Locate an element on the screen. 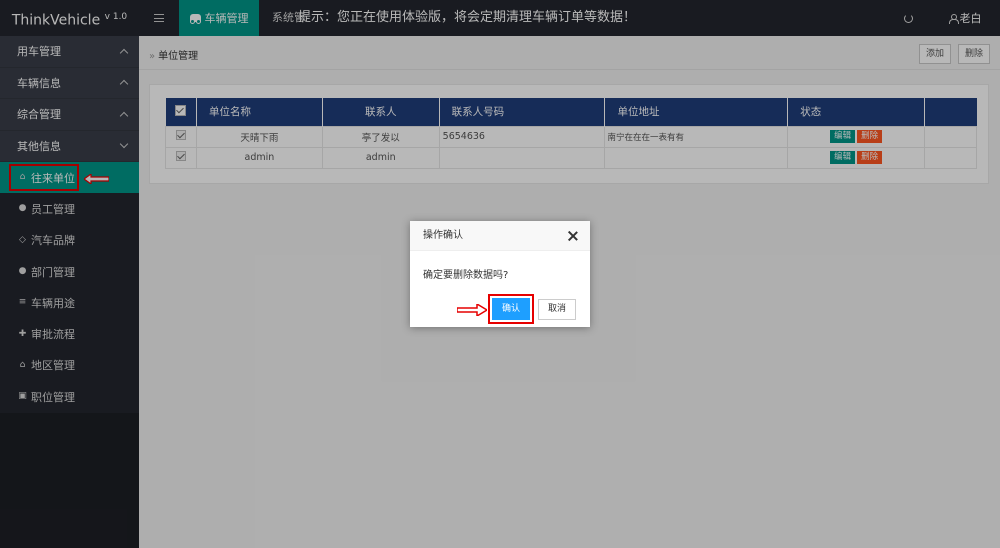 The width and height of the screenshot is (1000, 548). annotation-arrow-right-icon is located at coordinates (472, 310).